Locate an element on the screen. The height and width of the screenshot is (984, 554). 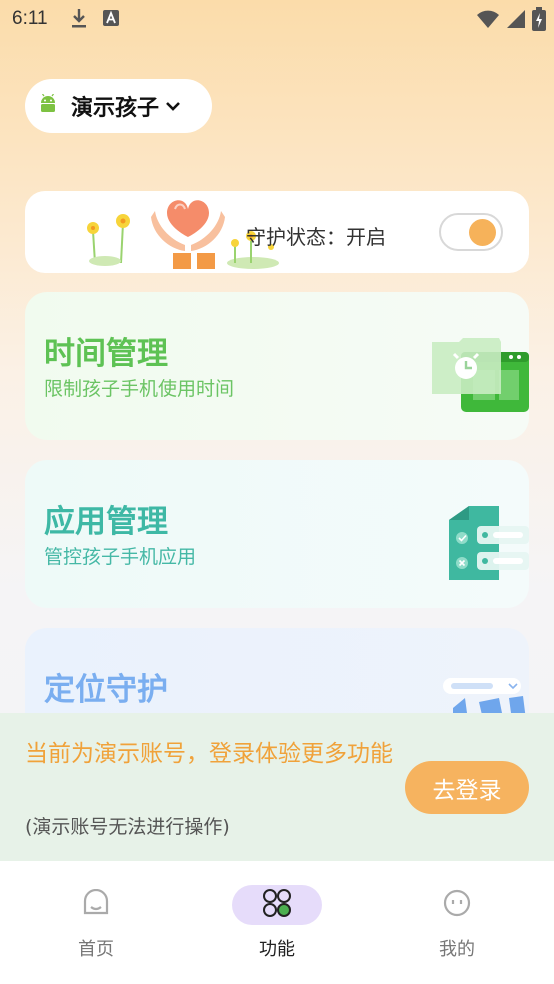
nav-functions: 功能 is located at coordinates (277, 923).